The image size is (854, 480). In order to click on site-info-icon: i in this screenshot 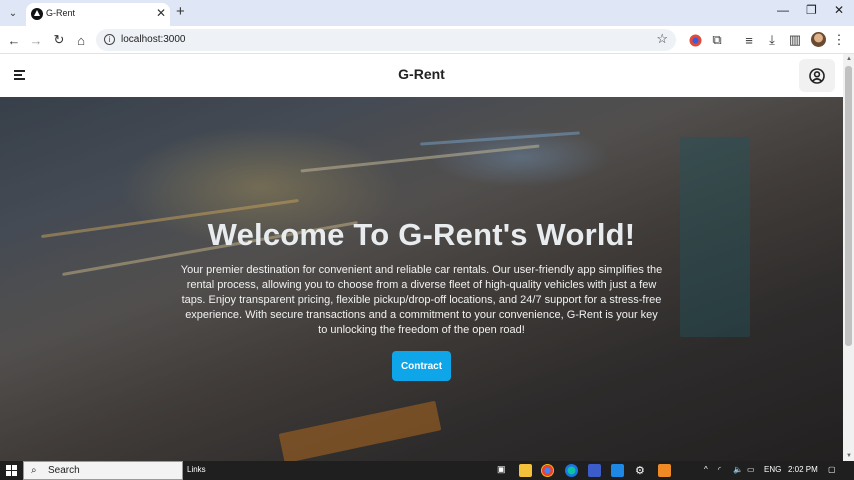, I will do `click(109, 39)`.